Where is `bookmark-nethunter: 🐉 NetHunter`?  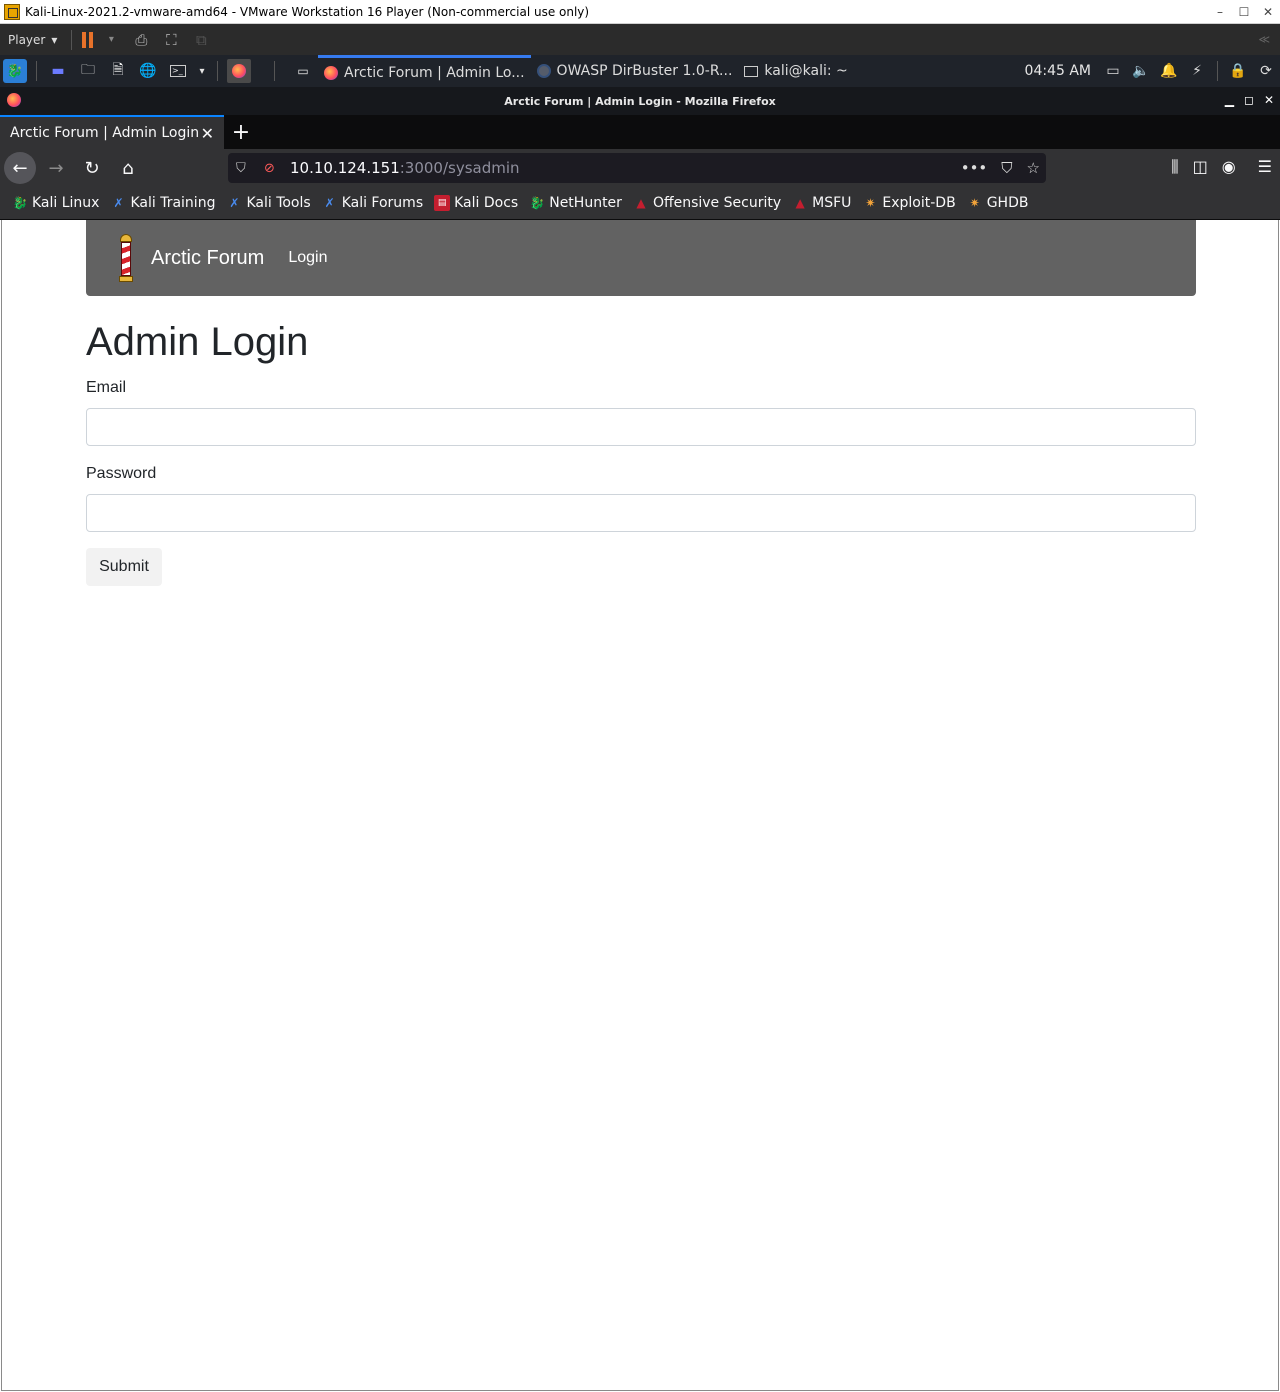 bookmark-nethunter: 🐉 NetHunter is located at coordinates (575, 203).